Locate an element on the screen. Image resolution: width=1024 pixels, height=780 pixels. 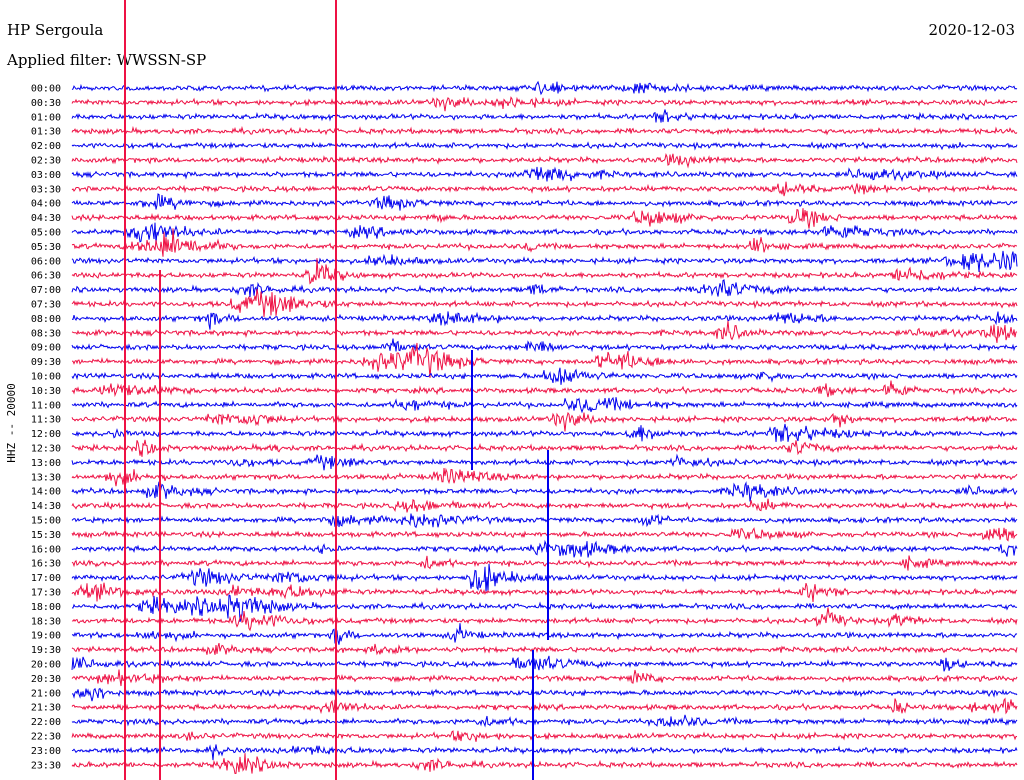
row-label: 10:30 is located at coordinates (46, 391).